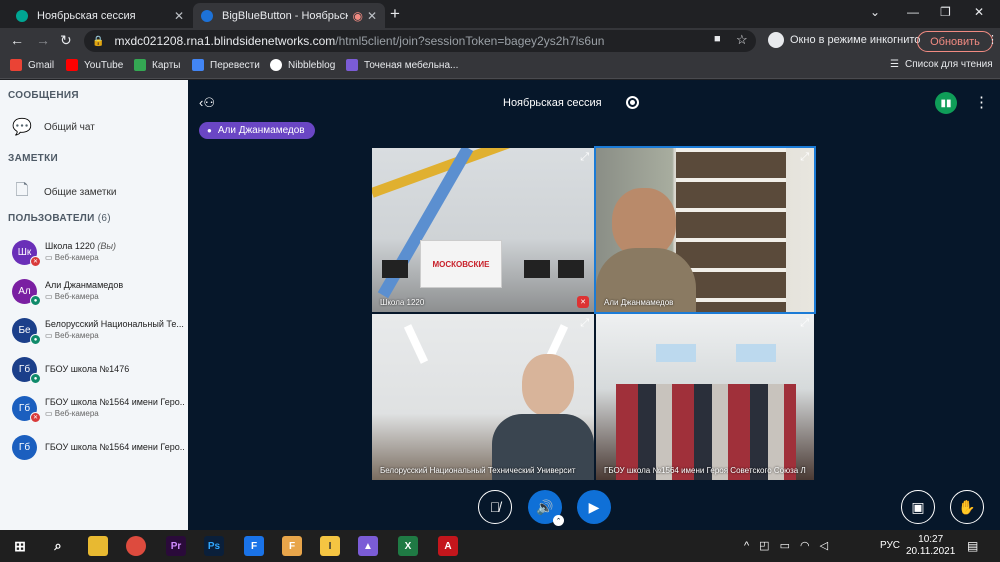  Describe the element at coordinates (136, 546) in the screenshot. I see `chrome-icon` at that location.